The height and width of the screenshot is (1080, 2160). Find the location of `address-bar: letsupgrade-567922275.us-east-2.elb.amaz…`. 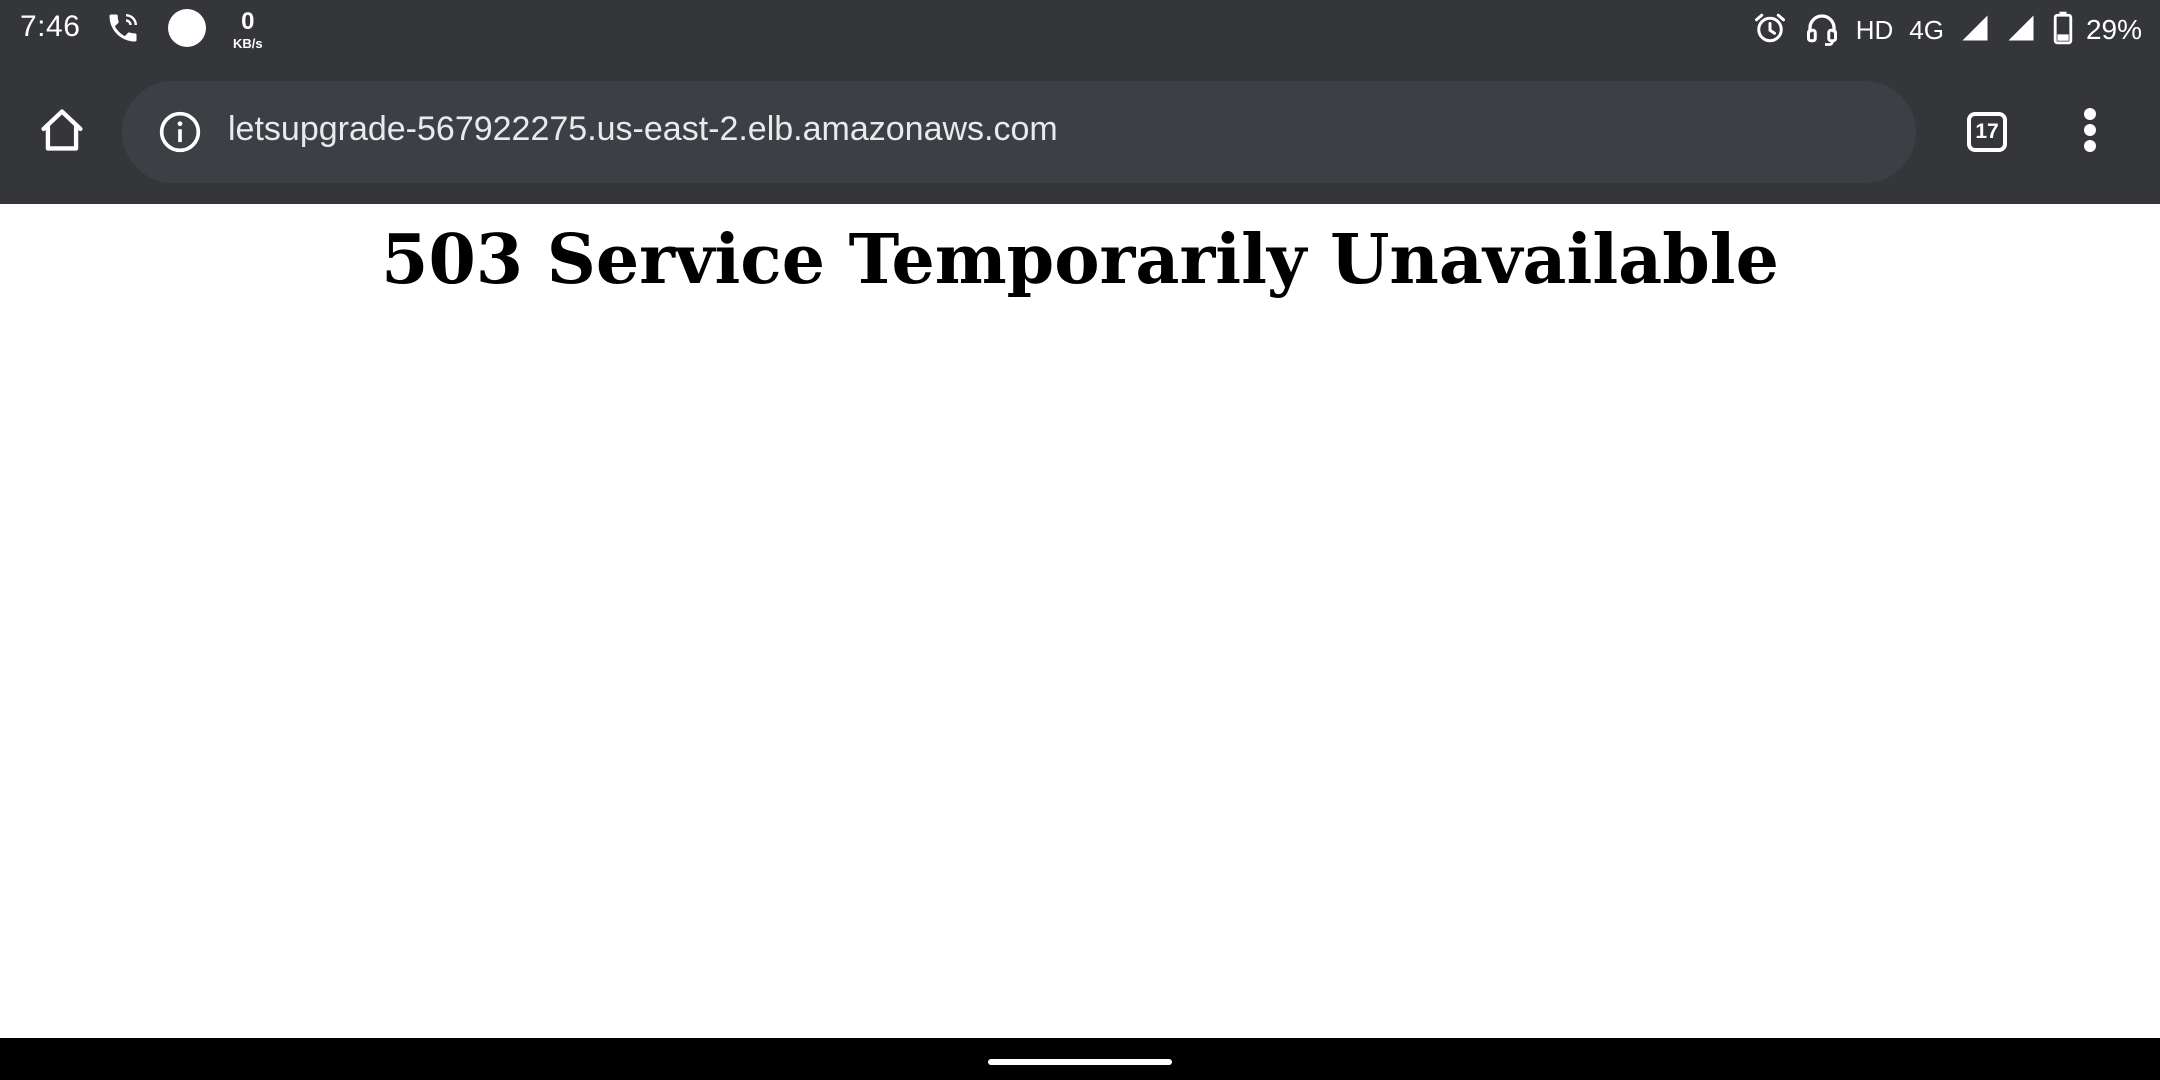

address-bar: letsupgrade-567922275.us-east-2.elb.amaz… is located at coordinates (1019, 132).